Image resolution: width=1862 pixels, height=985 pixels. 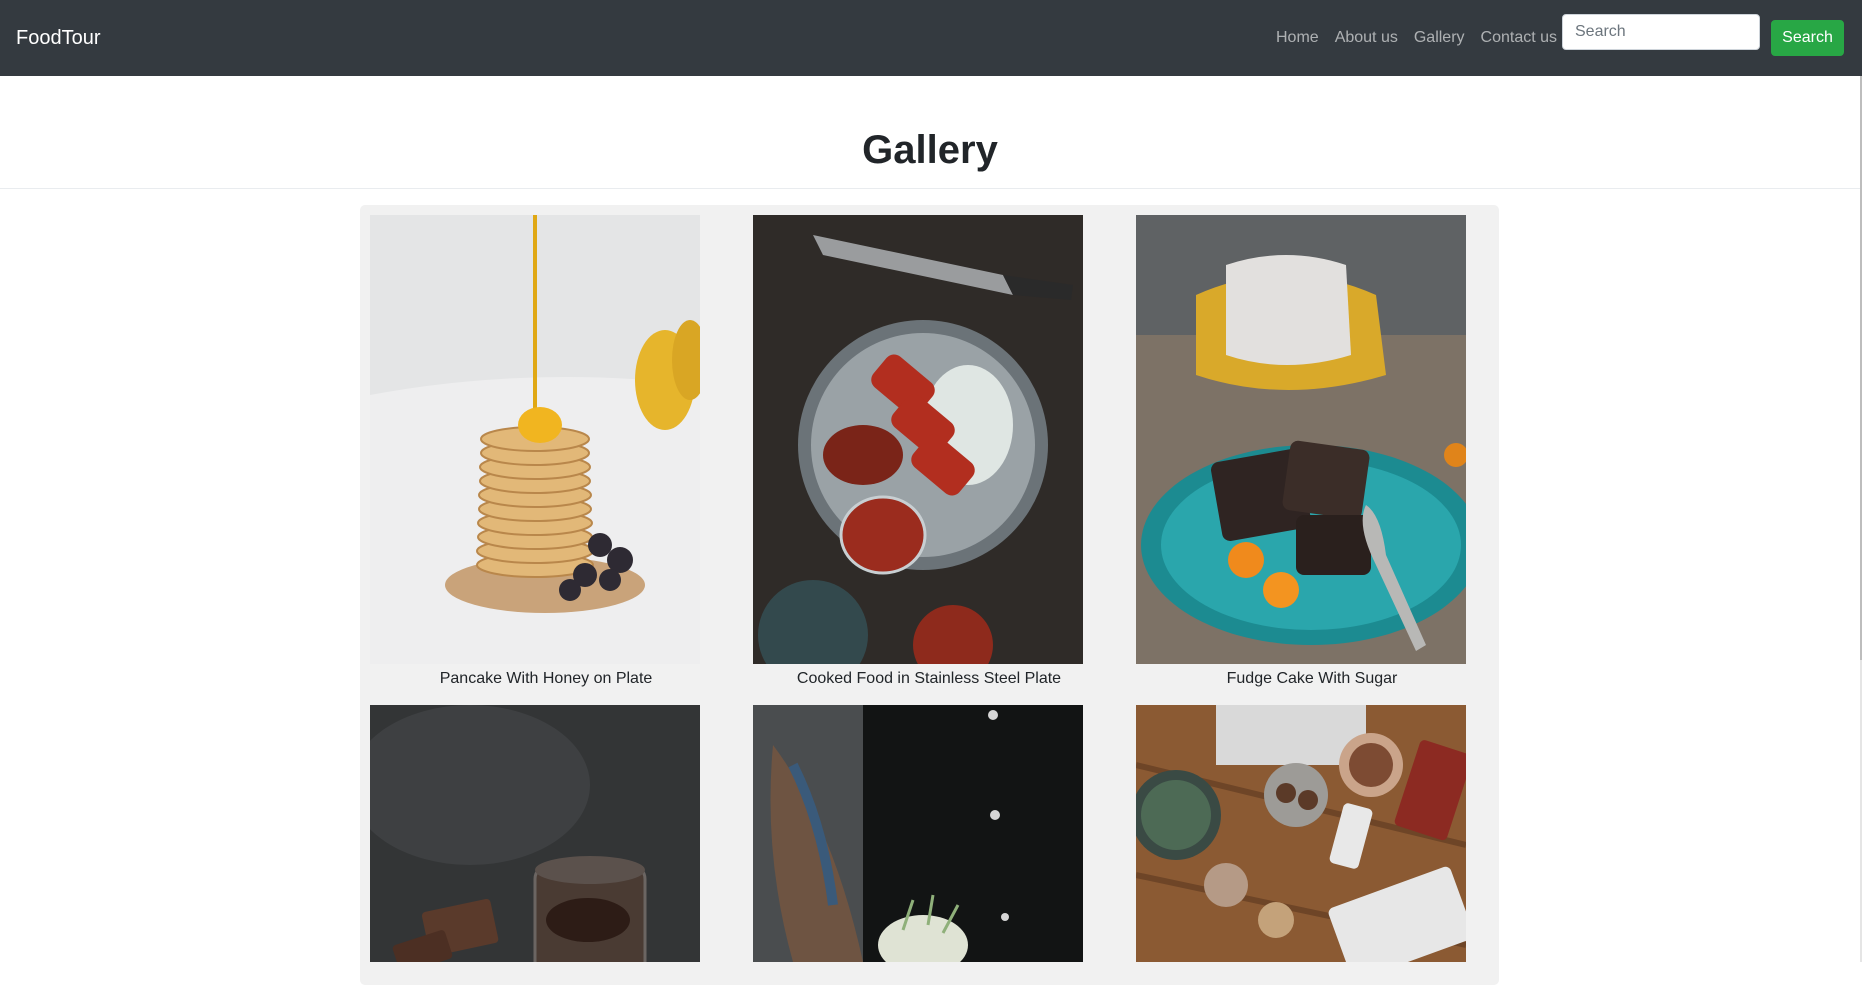 I want to click on cake-illustration, so click(x=1301, y=439).